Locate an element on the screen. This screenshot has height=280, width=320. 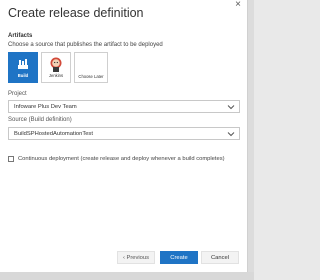
artifact-source-tiles: Build Jenkins Choose Later is located at coordinates (58, 67).